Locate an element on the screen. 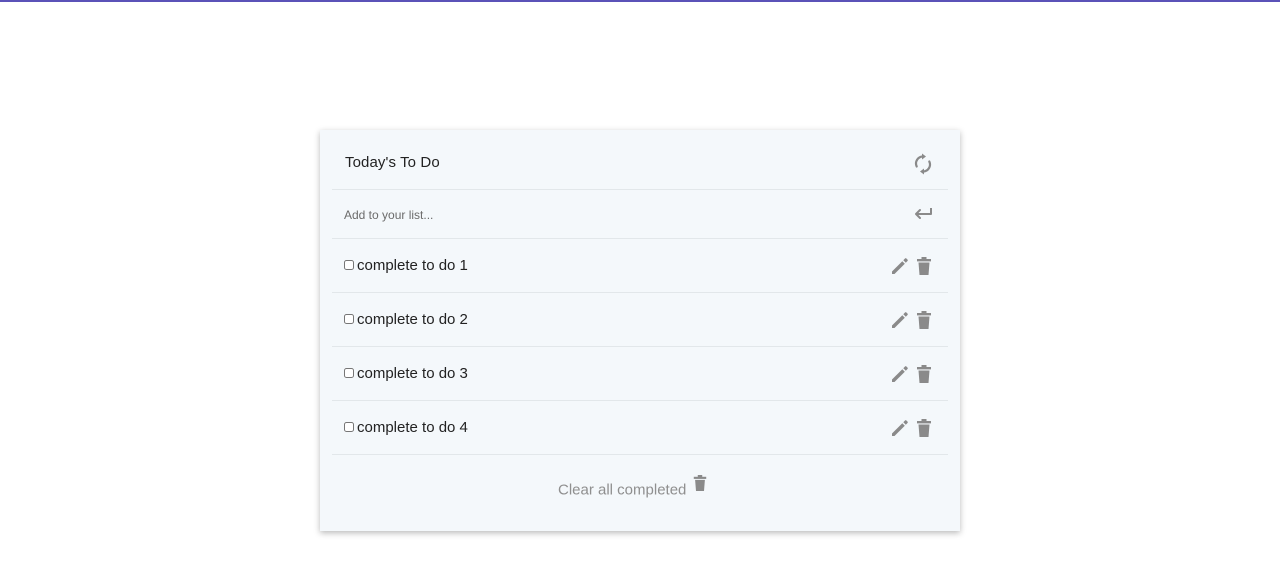  list-item: complete to do 1 is located at coordinates (640, 266).